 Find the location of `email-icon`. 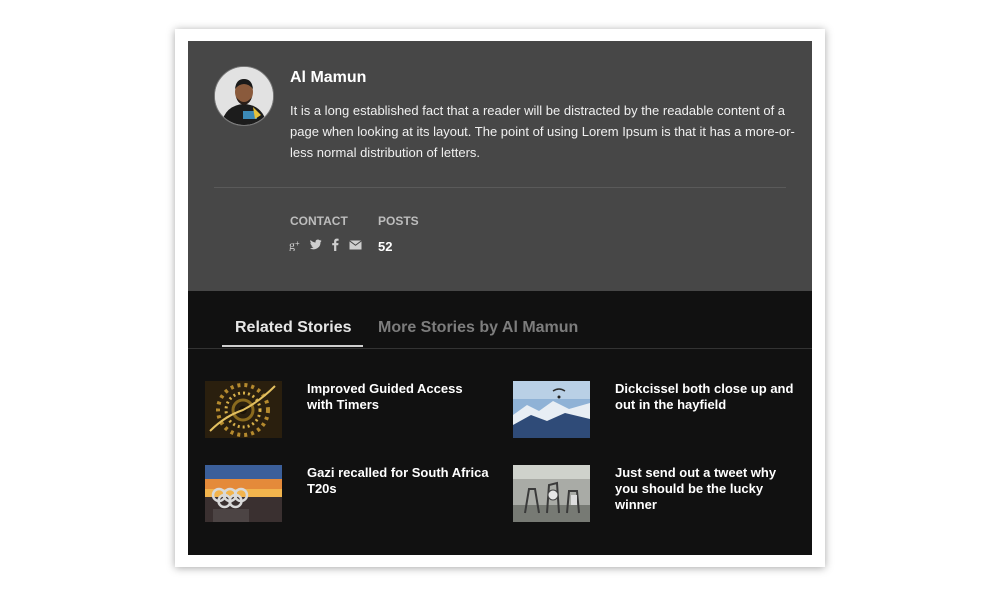

email-icon is located at coordinates (355, 244).